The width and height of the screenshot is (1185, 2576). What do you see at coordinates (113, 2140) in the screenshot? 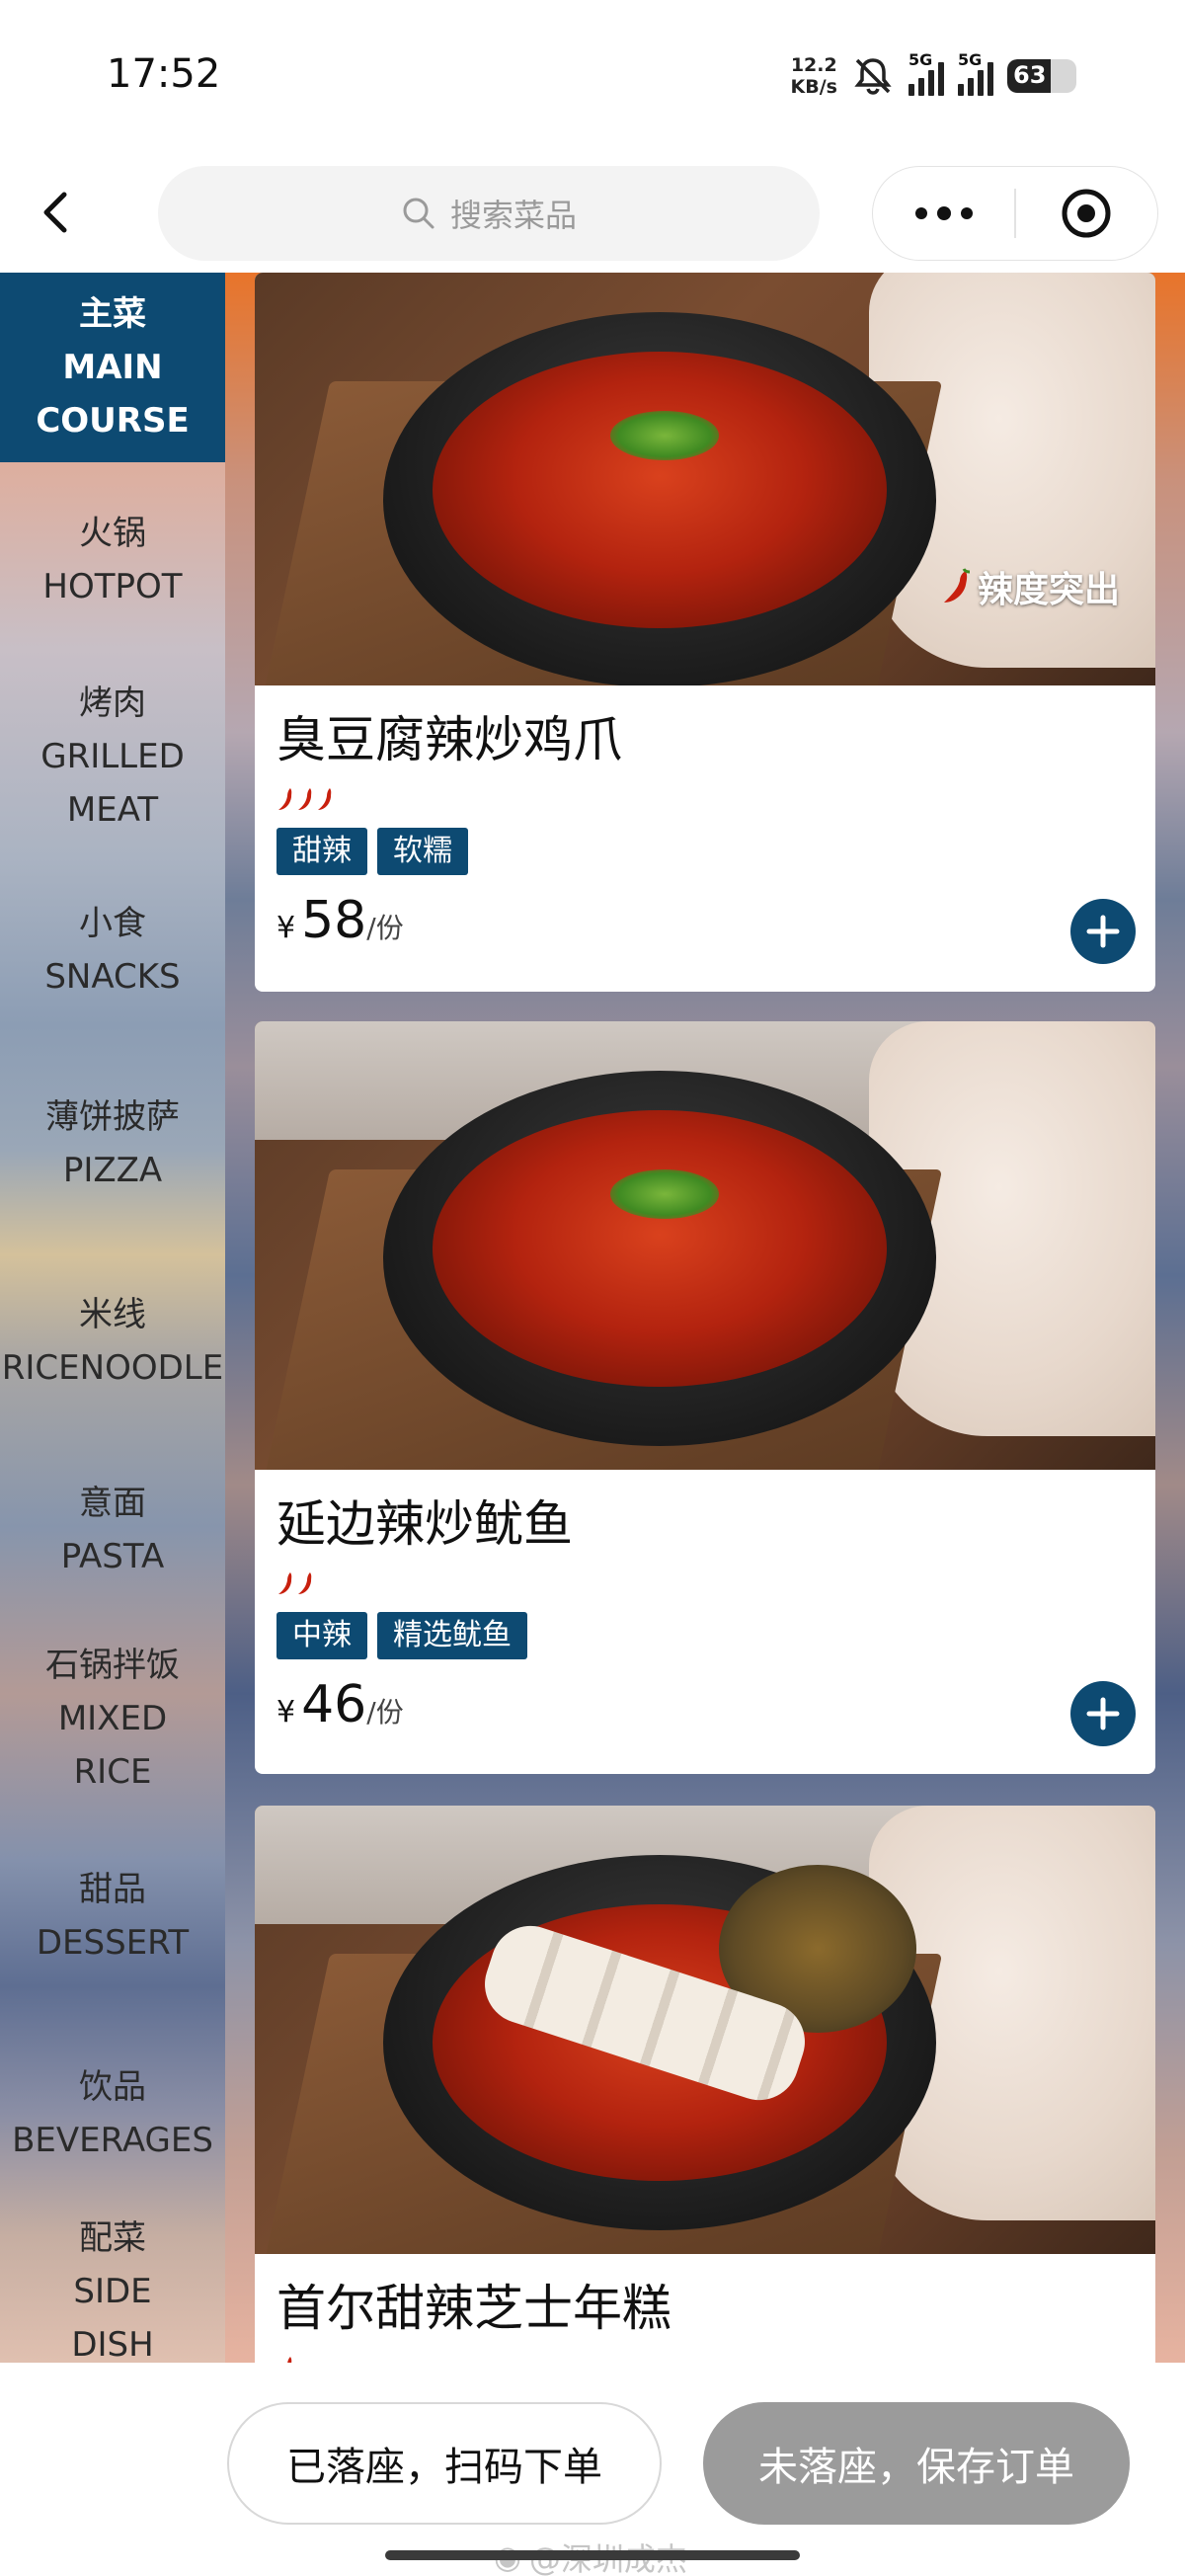
I see `sidebar-item-en-label: BEVERAGES` at bounding box center [113, 2140].